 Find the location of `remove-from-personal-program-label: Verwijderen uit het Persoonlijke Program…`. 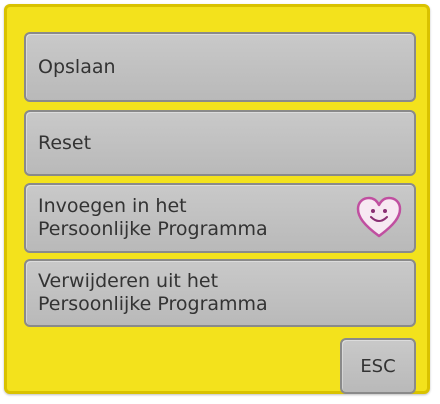

remove-from-personal-program-label: Verwijderen uit het Persoonlijke Program… is located at coordinates (153, 292).